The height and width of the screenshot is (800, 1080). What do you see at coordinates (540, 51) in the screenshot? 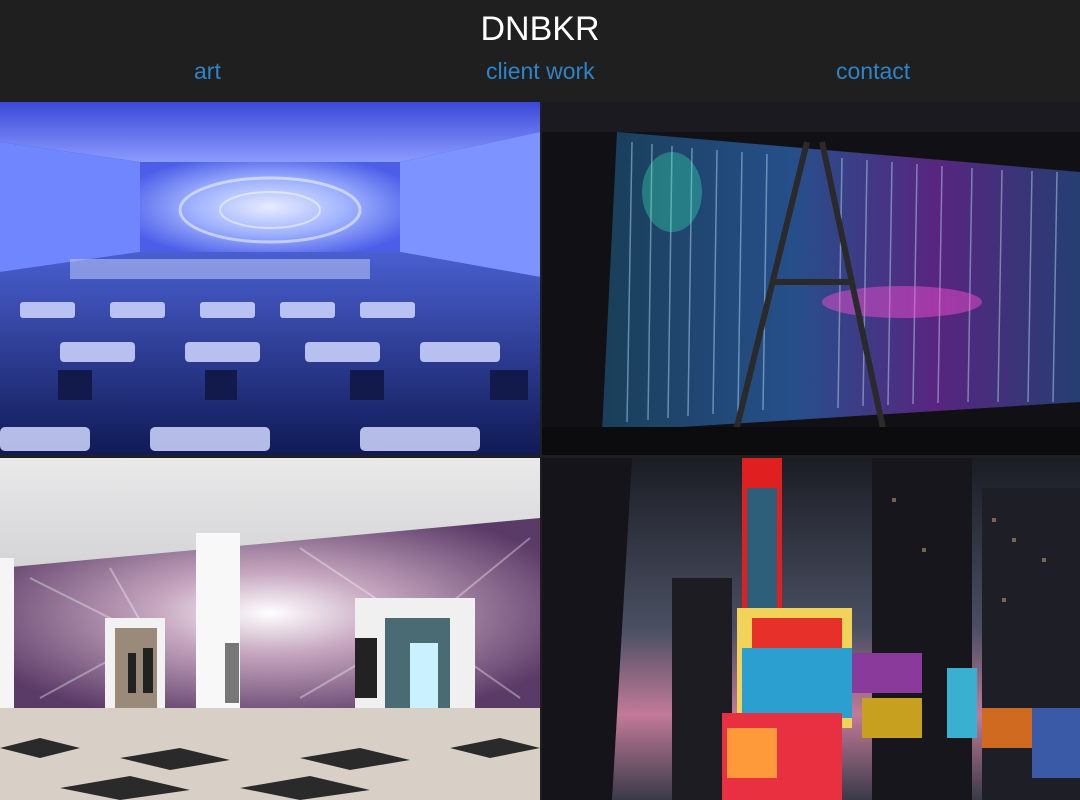
I see `site-header: DNBKR art client work contact` at bounding box center [540, 51].